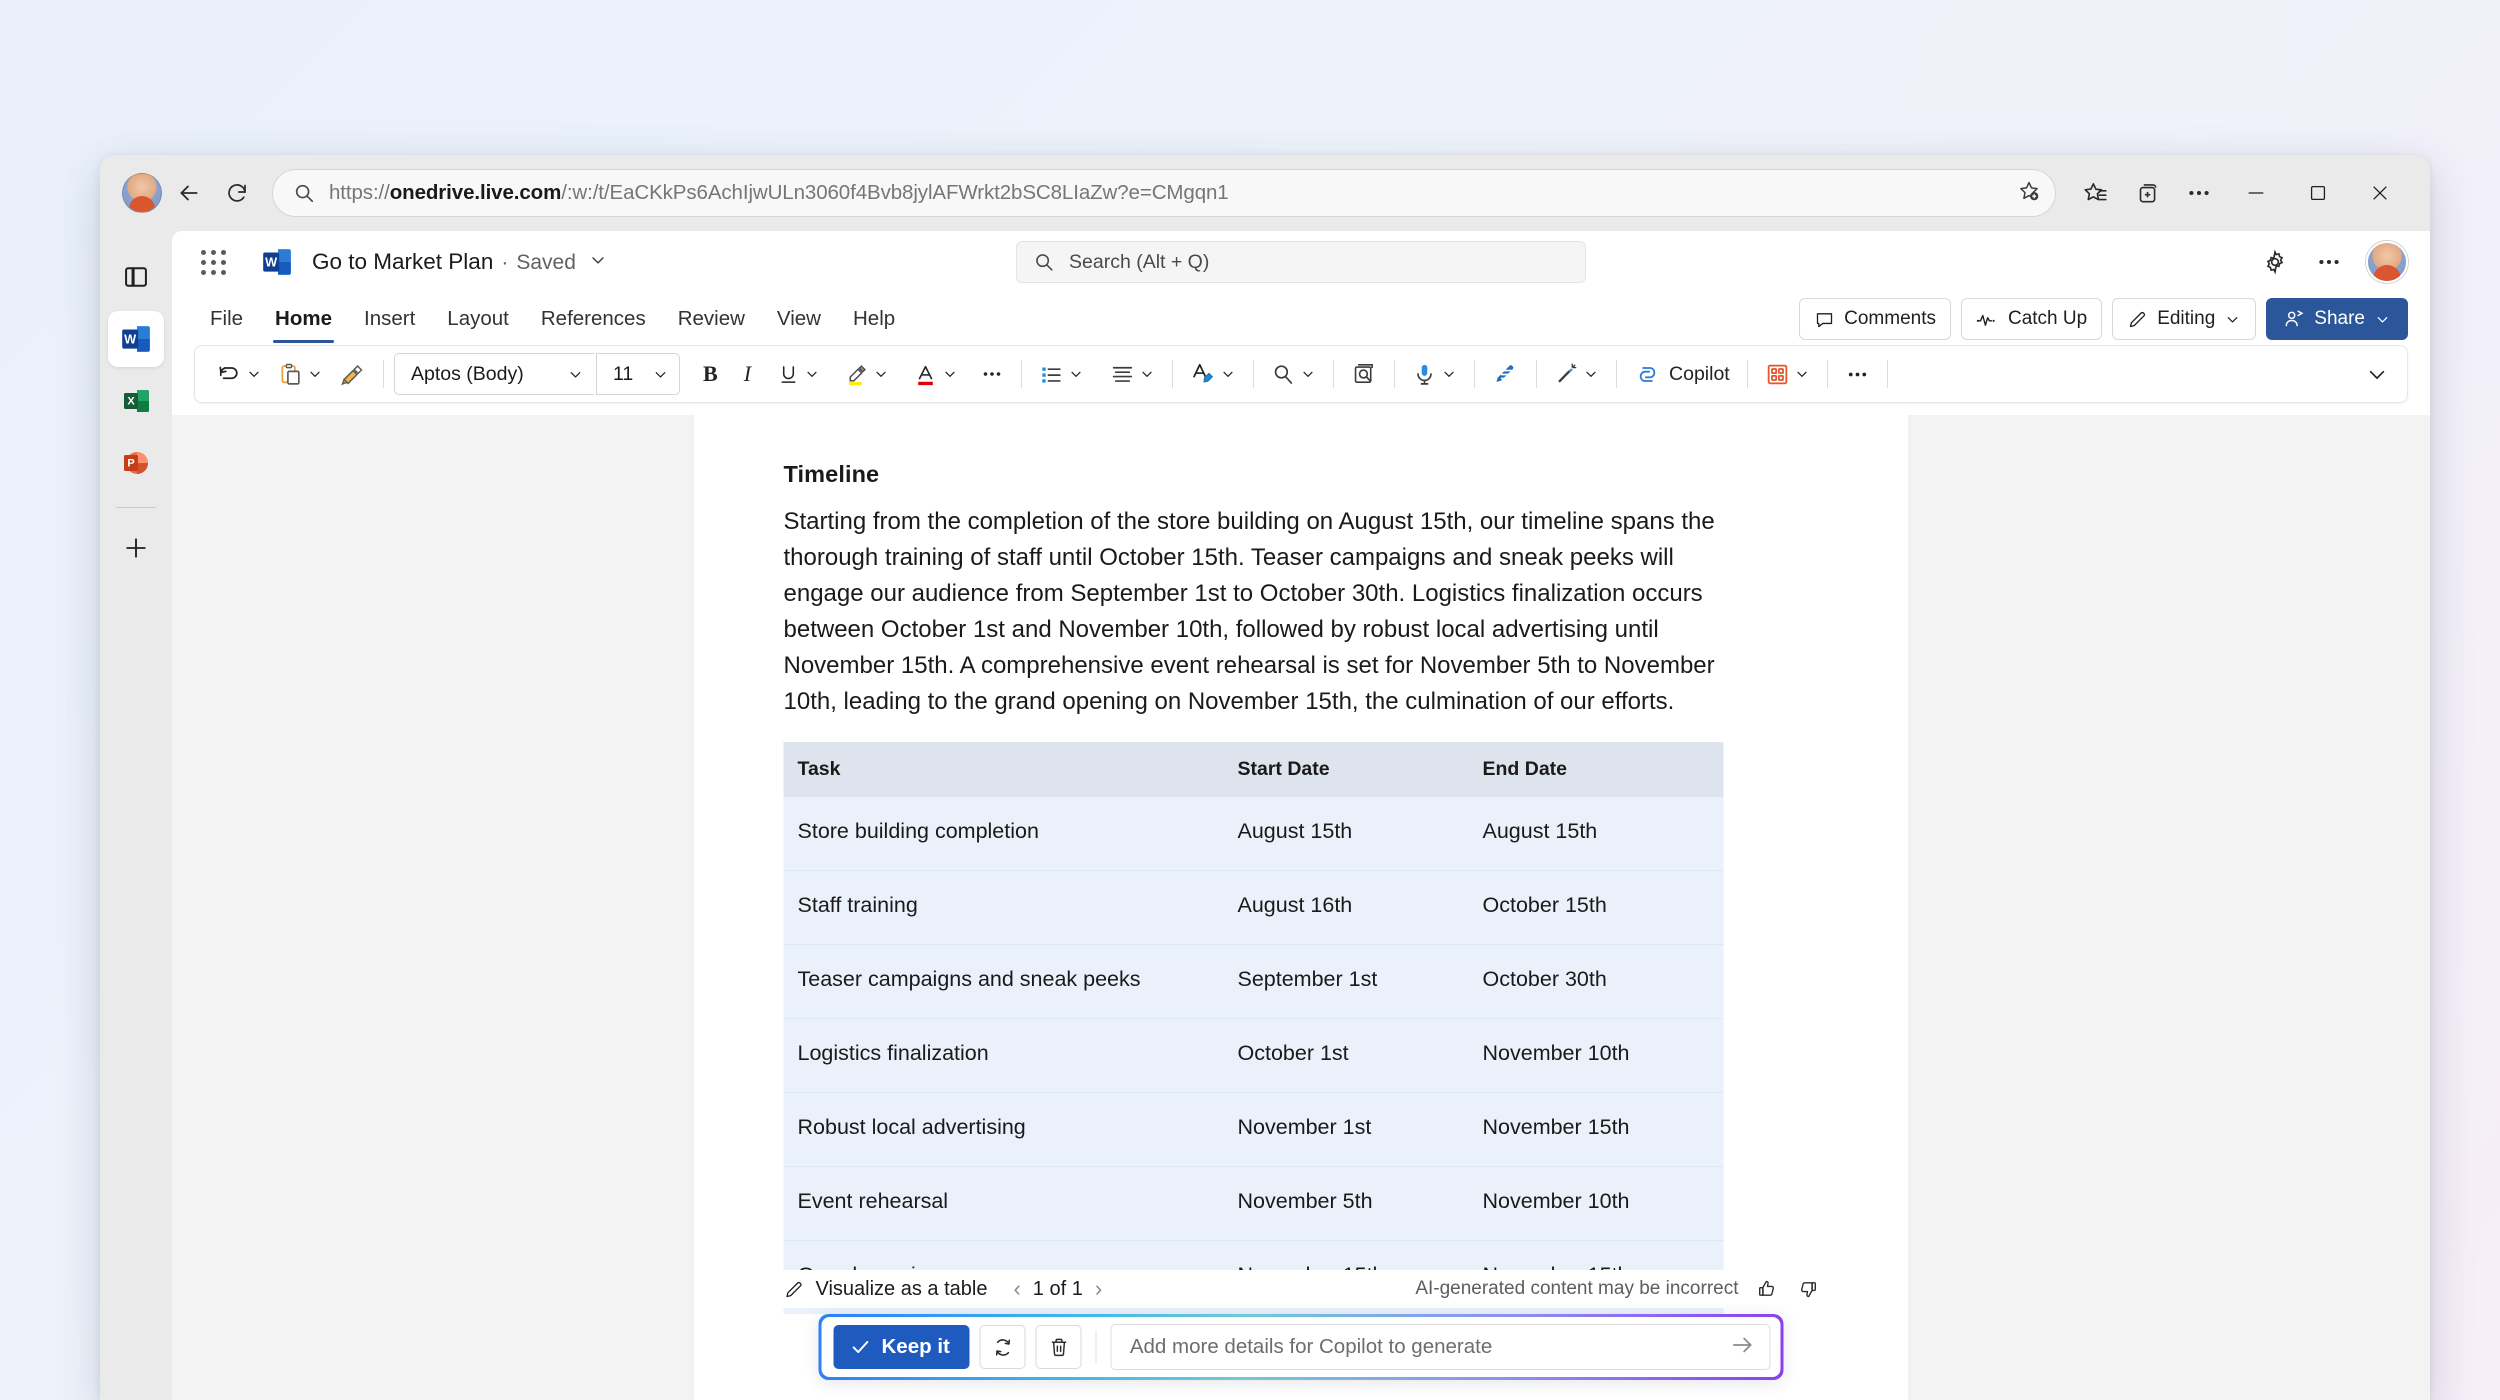 The image size is (2500, 1400). I want to click on regenerate-button, so click(1002, 1347).